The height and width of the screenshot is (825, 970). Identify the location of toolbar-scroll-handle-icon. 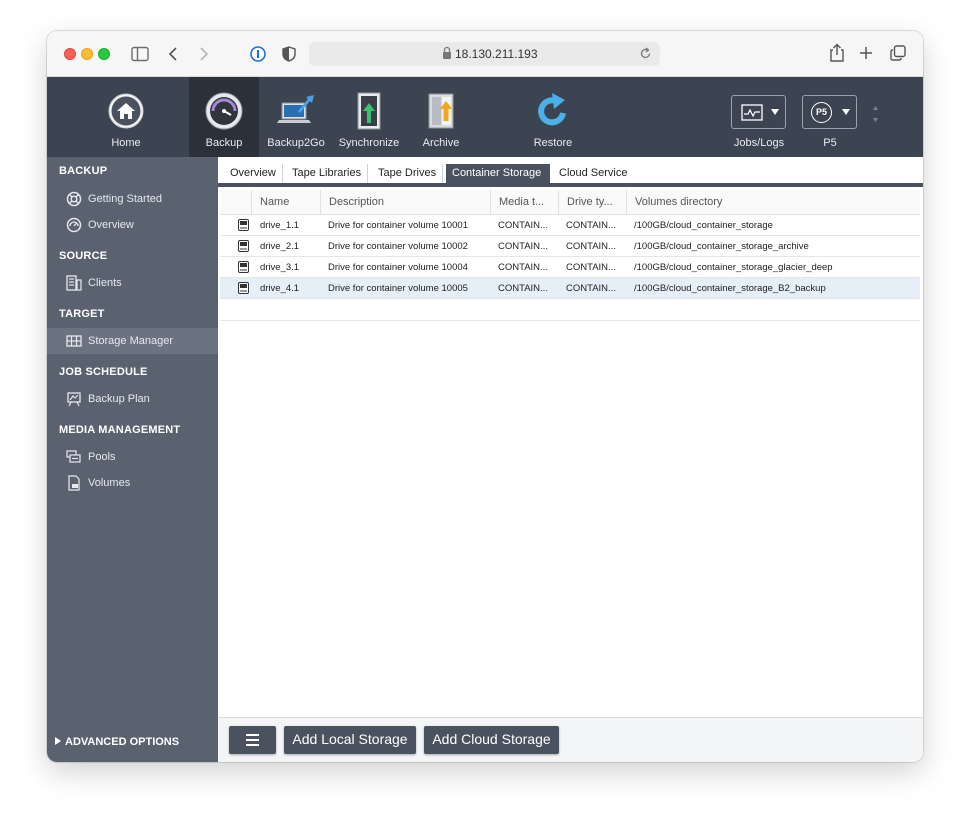
(875, 114).